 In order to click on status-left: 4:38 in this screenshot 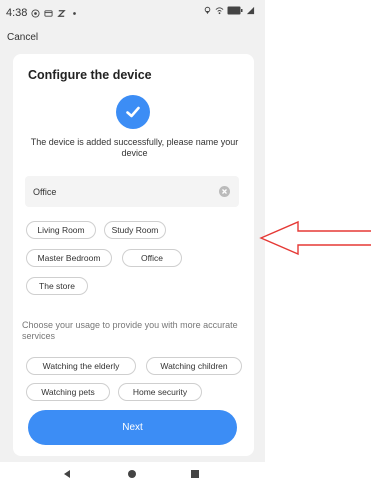, I will do `click(42, 13)`.